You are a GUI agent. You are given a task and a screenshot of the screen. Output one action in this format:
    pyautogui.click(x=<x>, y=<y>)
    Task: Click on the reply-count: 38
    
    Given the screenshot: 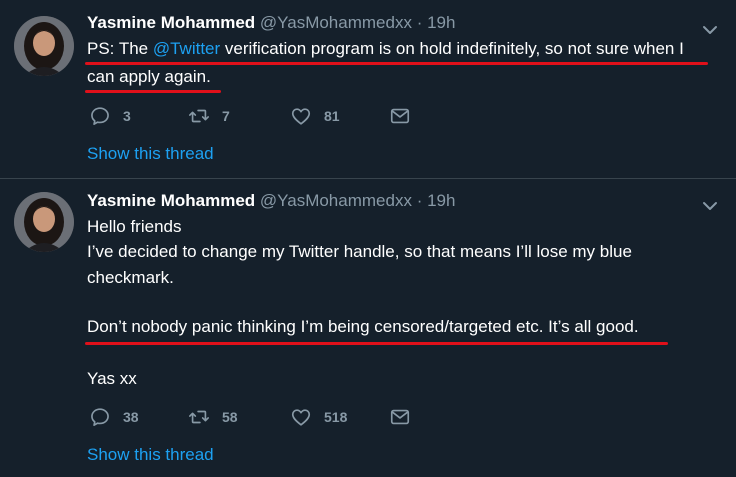 What is the action you would take?
    pyautogui.click(x=131, y=417)
    